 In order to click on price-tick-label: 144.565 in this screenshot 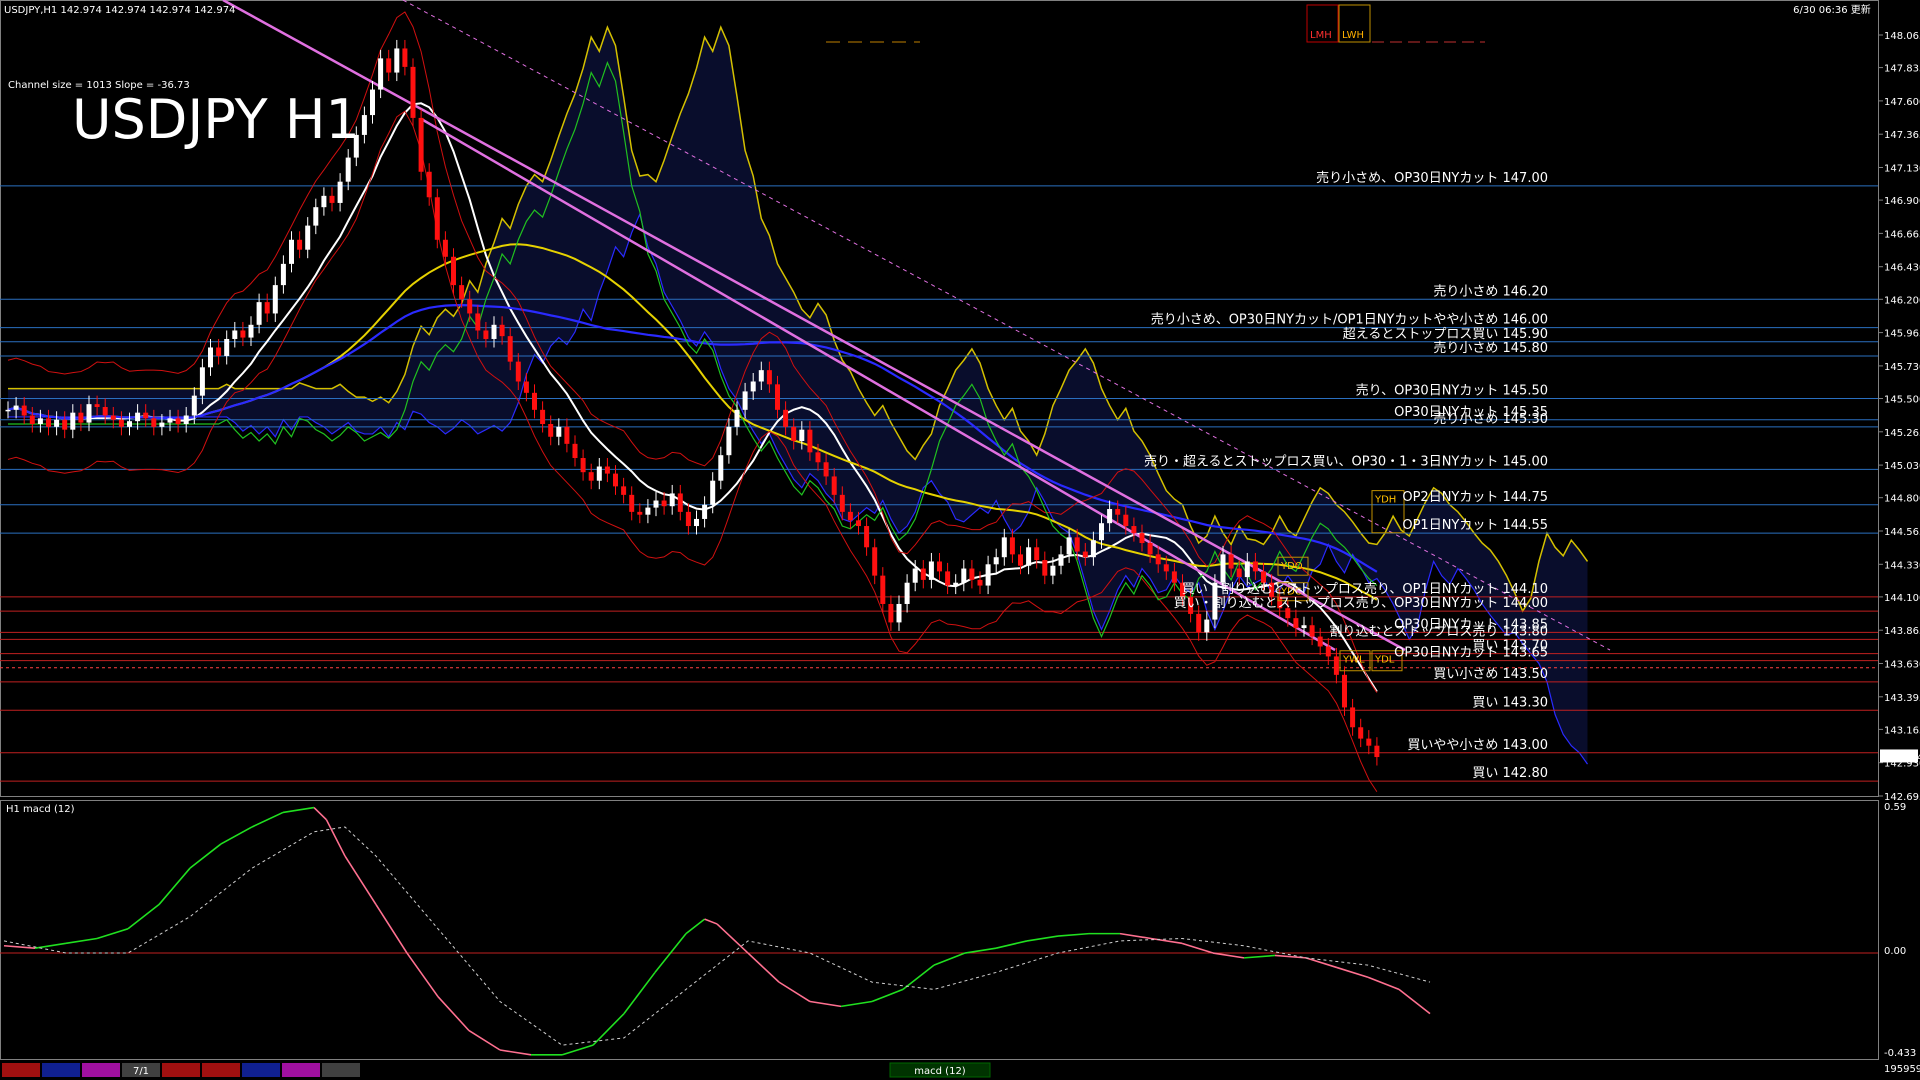, I will do `click(1902, 532)`.